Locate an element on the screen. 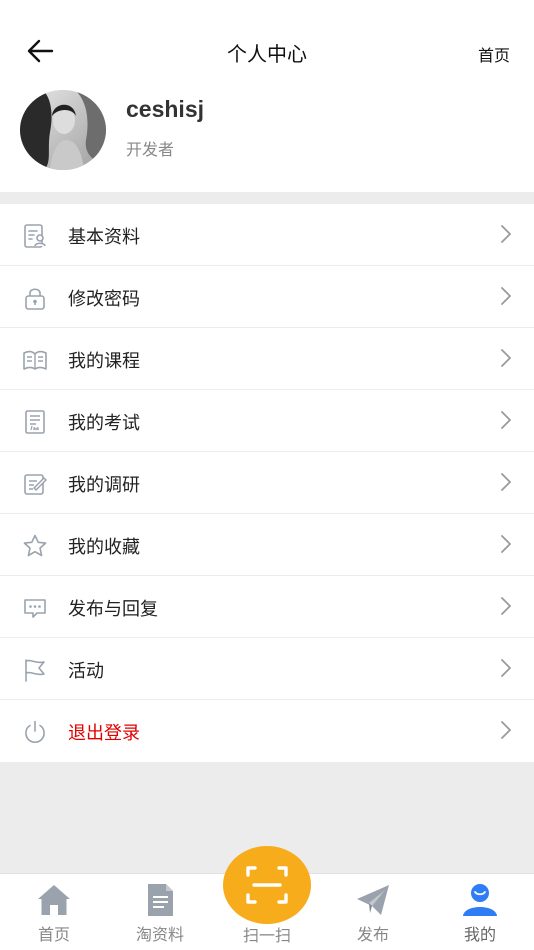 The width and height of the screenshot is (534, 950). edit-note-icon is located at coordinates (35, 484).